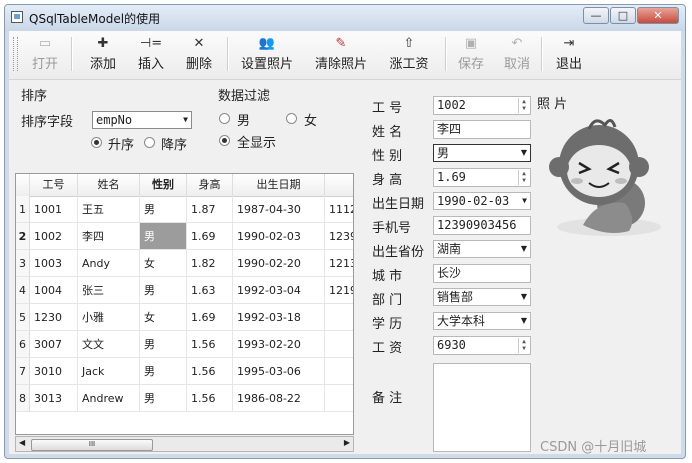  What do you see at coordinates (482, 297) in the screenshot?
I see `department-select: 销售部 ▼` at bounding box center [482, 297].